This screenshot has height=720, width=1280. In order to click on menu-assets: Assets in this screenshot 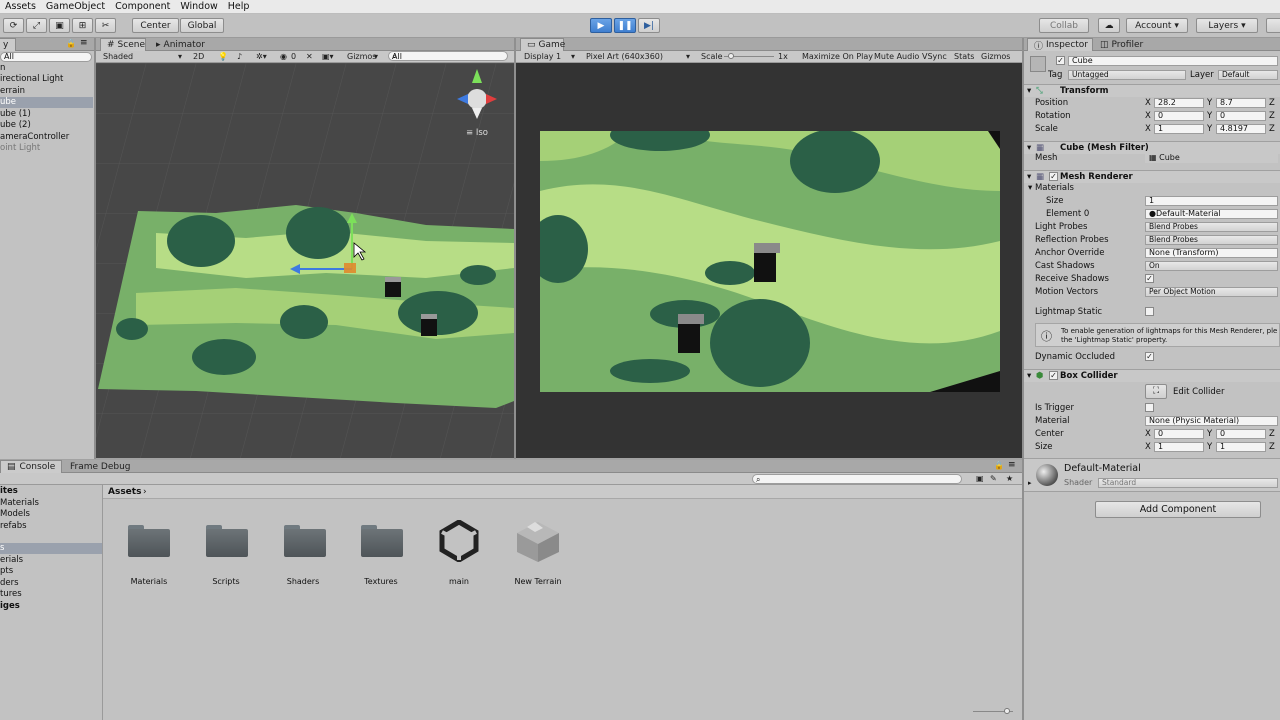, I will do `click(20, 6)`.